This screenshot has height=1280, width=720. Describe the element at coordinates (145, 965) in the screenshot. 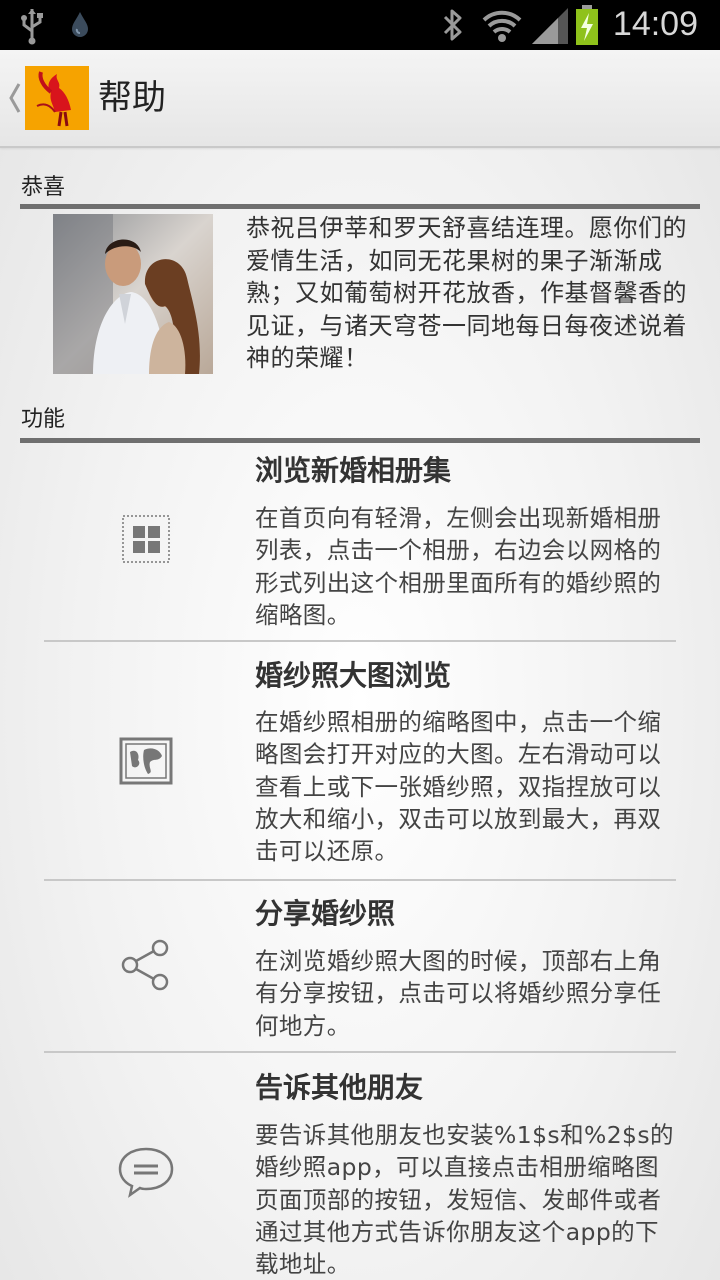

I see `share-icon` at that location.